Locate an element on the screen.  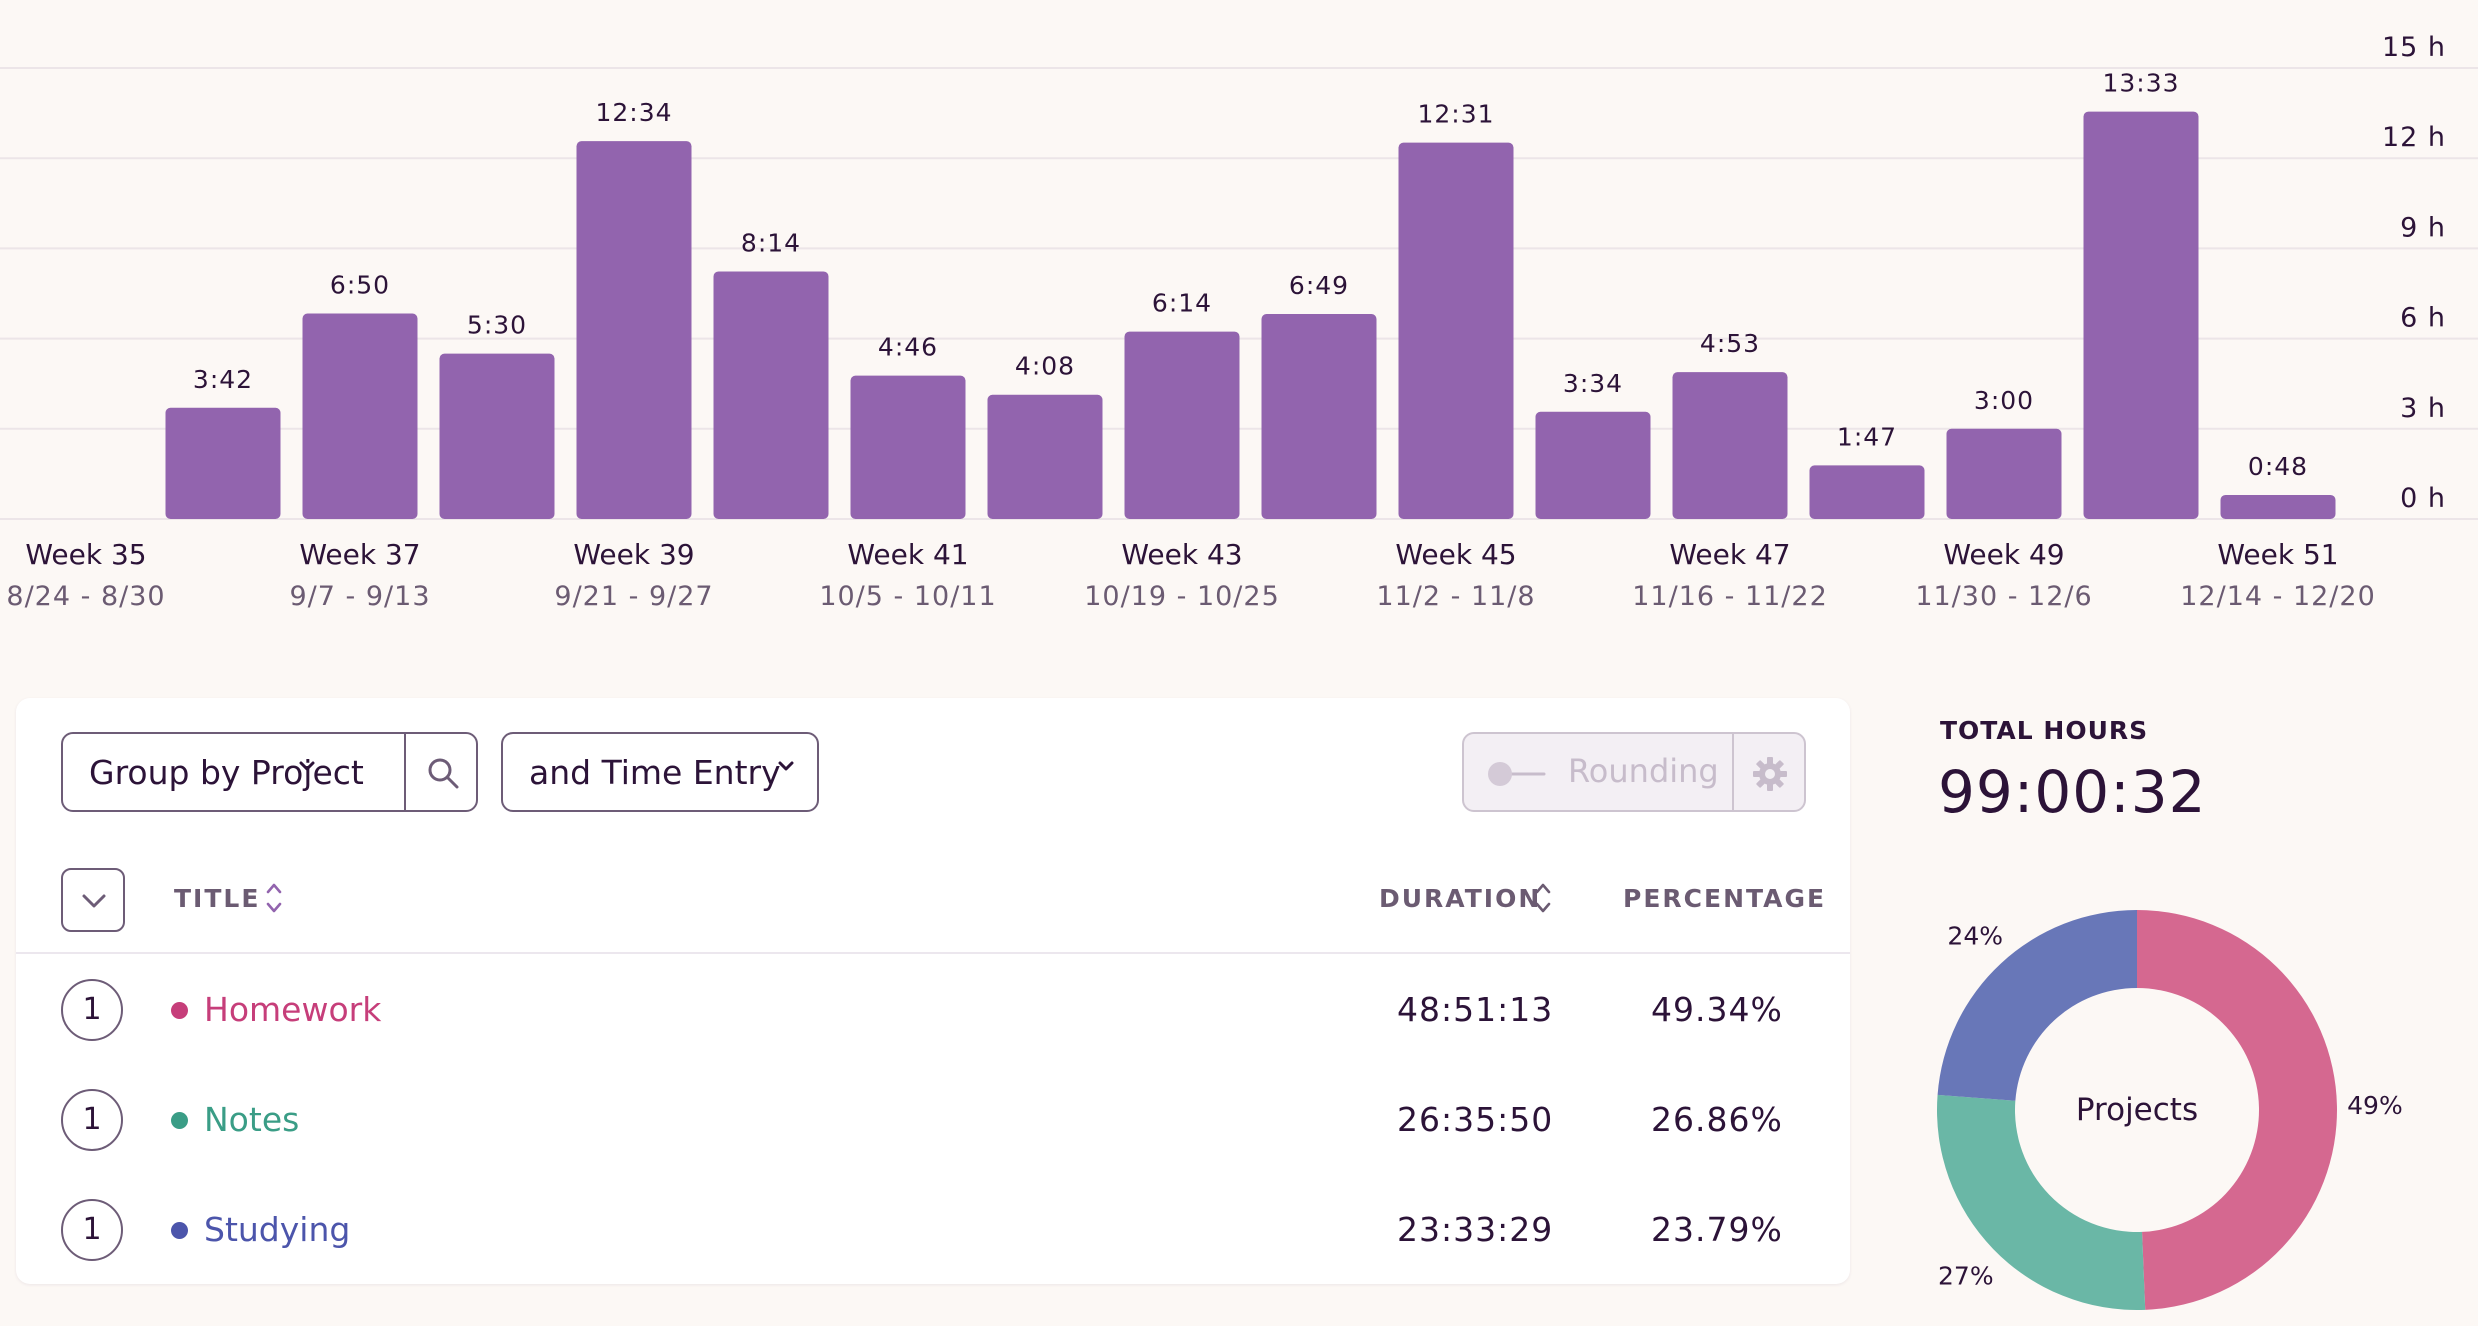
row-duration: 23:33:29 is located at coordinates (1475, 1229).